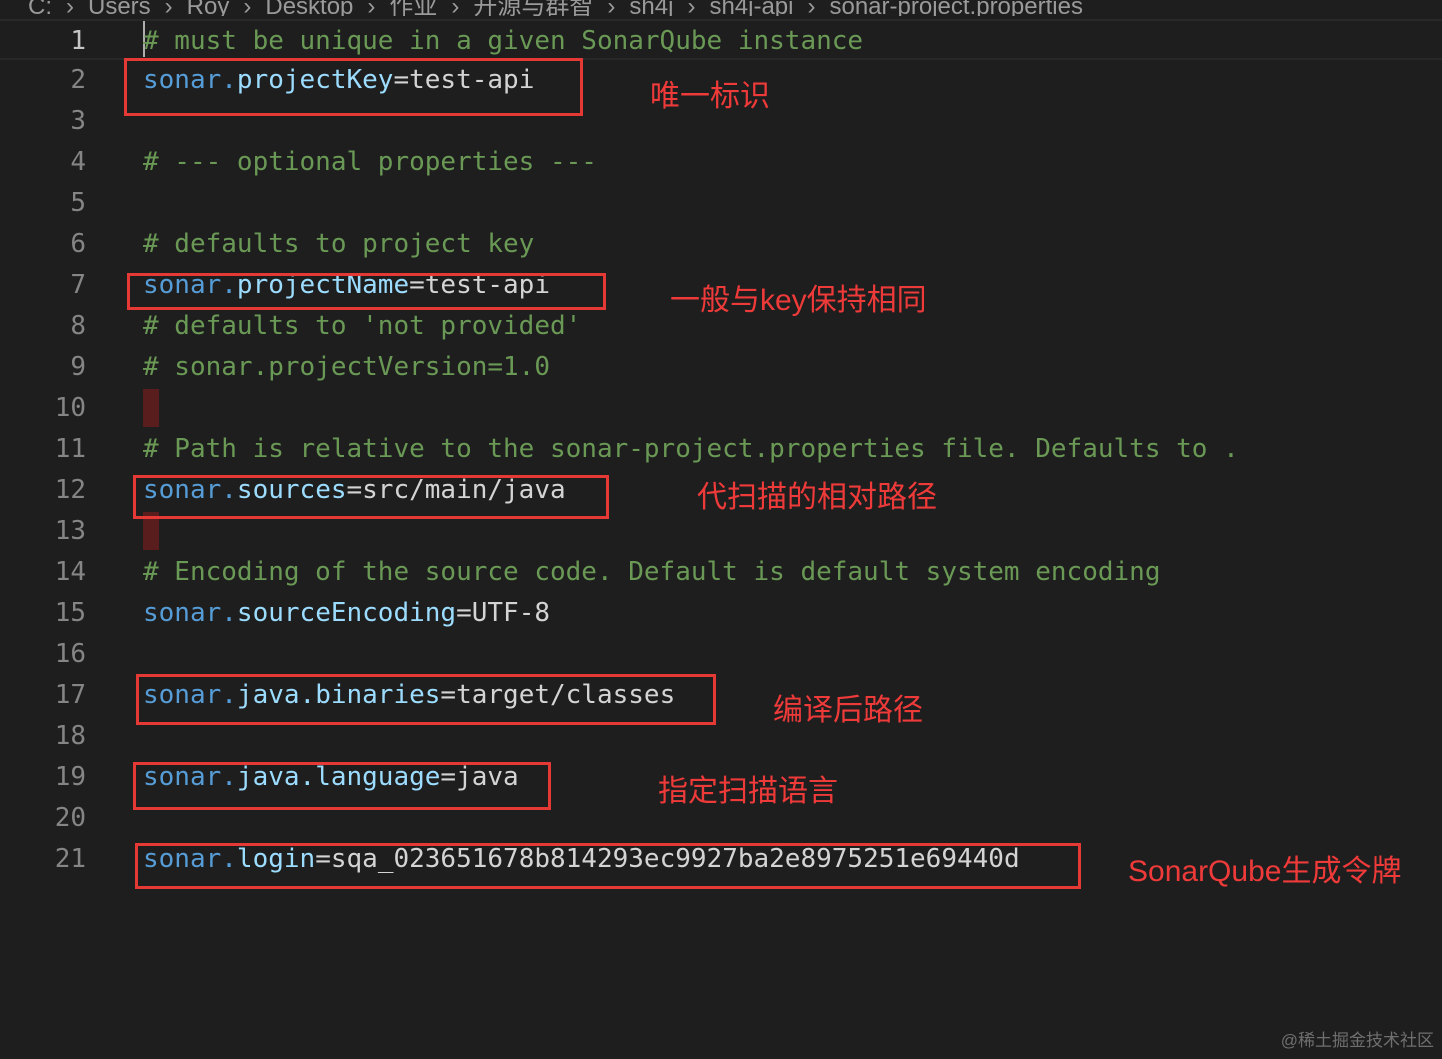  I want to click on line-number: 18, so click(70, 736).